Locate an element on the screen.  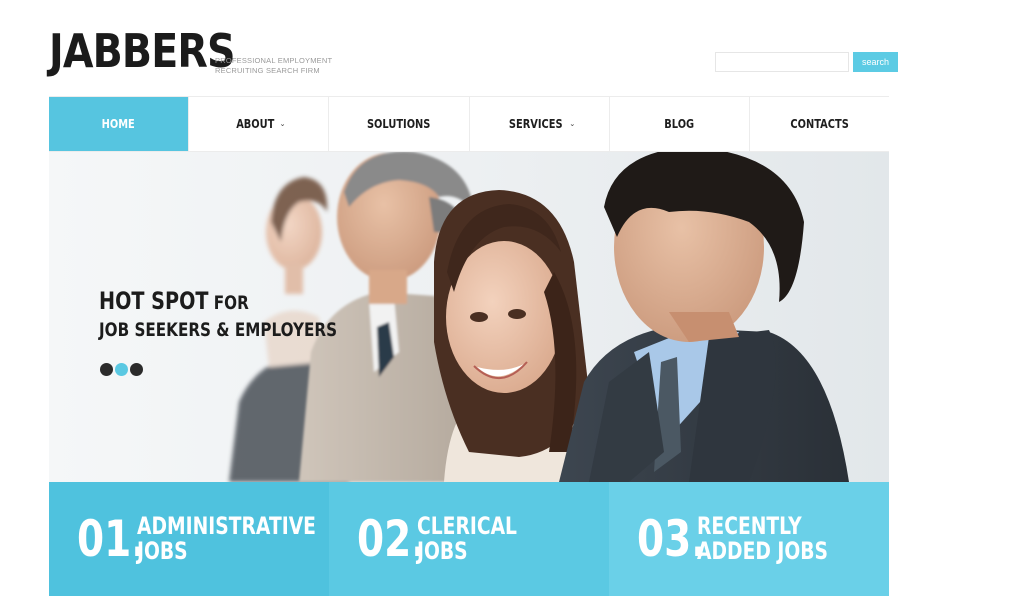
search-form: search is located at coordinates (806, 62).